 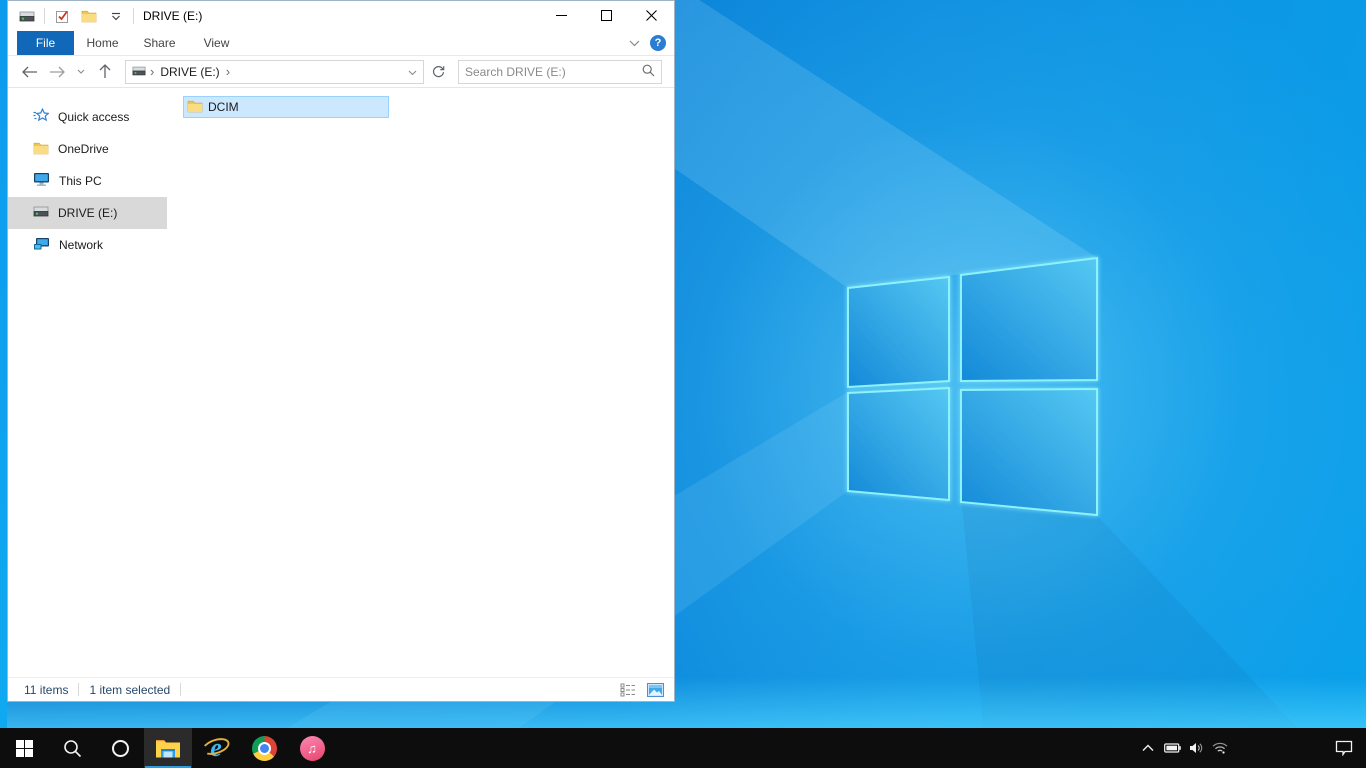 What do you see at coordinates (41, 116) in the screenshot?
I see `quick-access-star-icon` at bounding box center [41, 116].